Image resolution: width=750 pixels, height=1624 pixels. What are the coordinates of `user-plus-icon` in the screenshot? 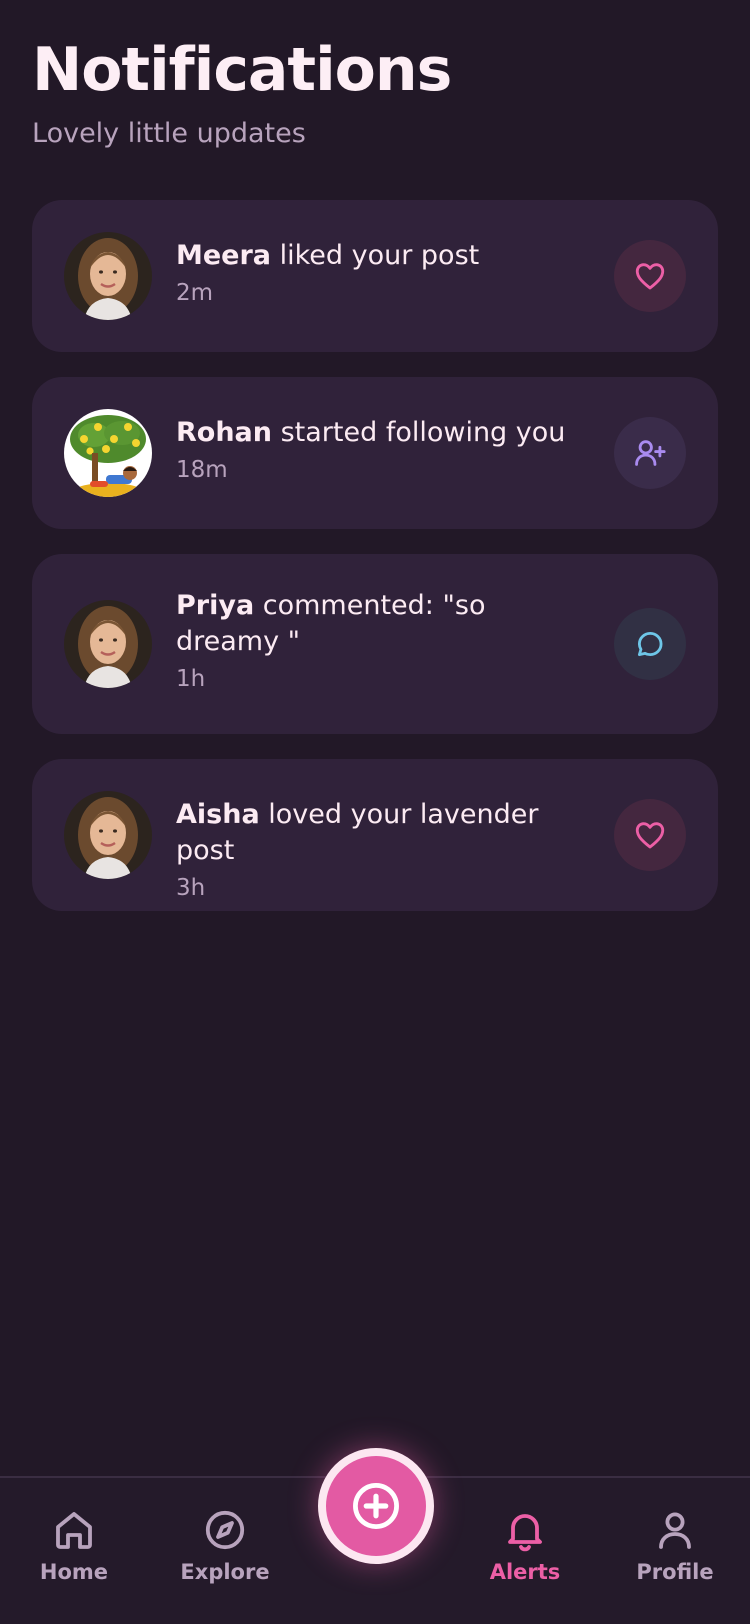 It's located at (650, 453).